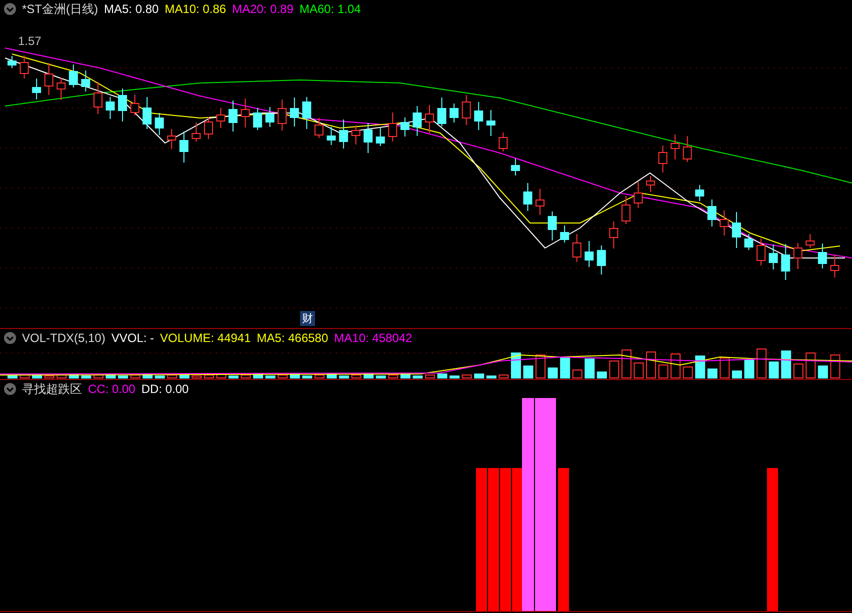 This screenshot has height=613, width=852. Describe the element at coordinates (330, 9) in the screenshot. I see `indicator-value: MA60: 1.04` at that location.